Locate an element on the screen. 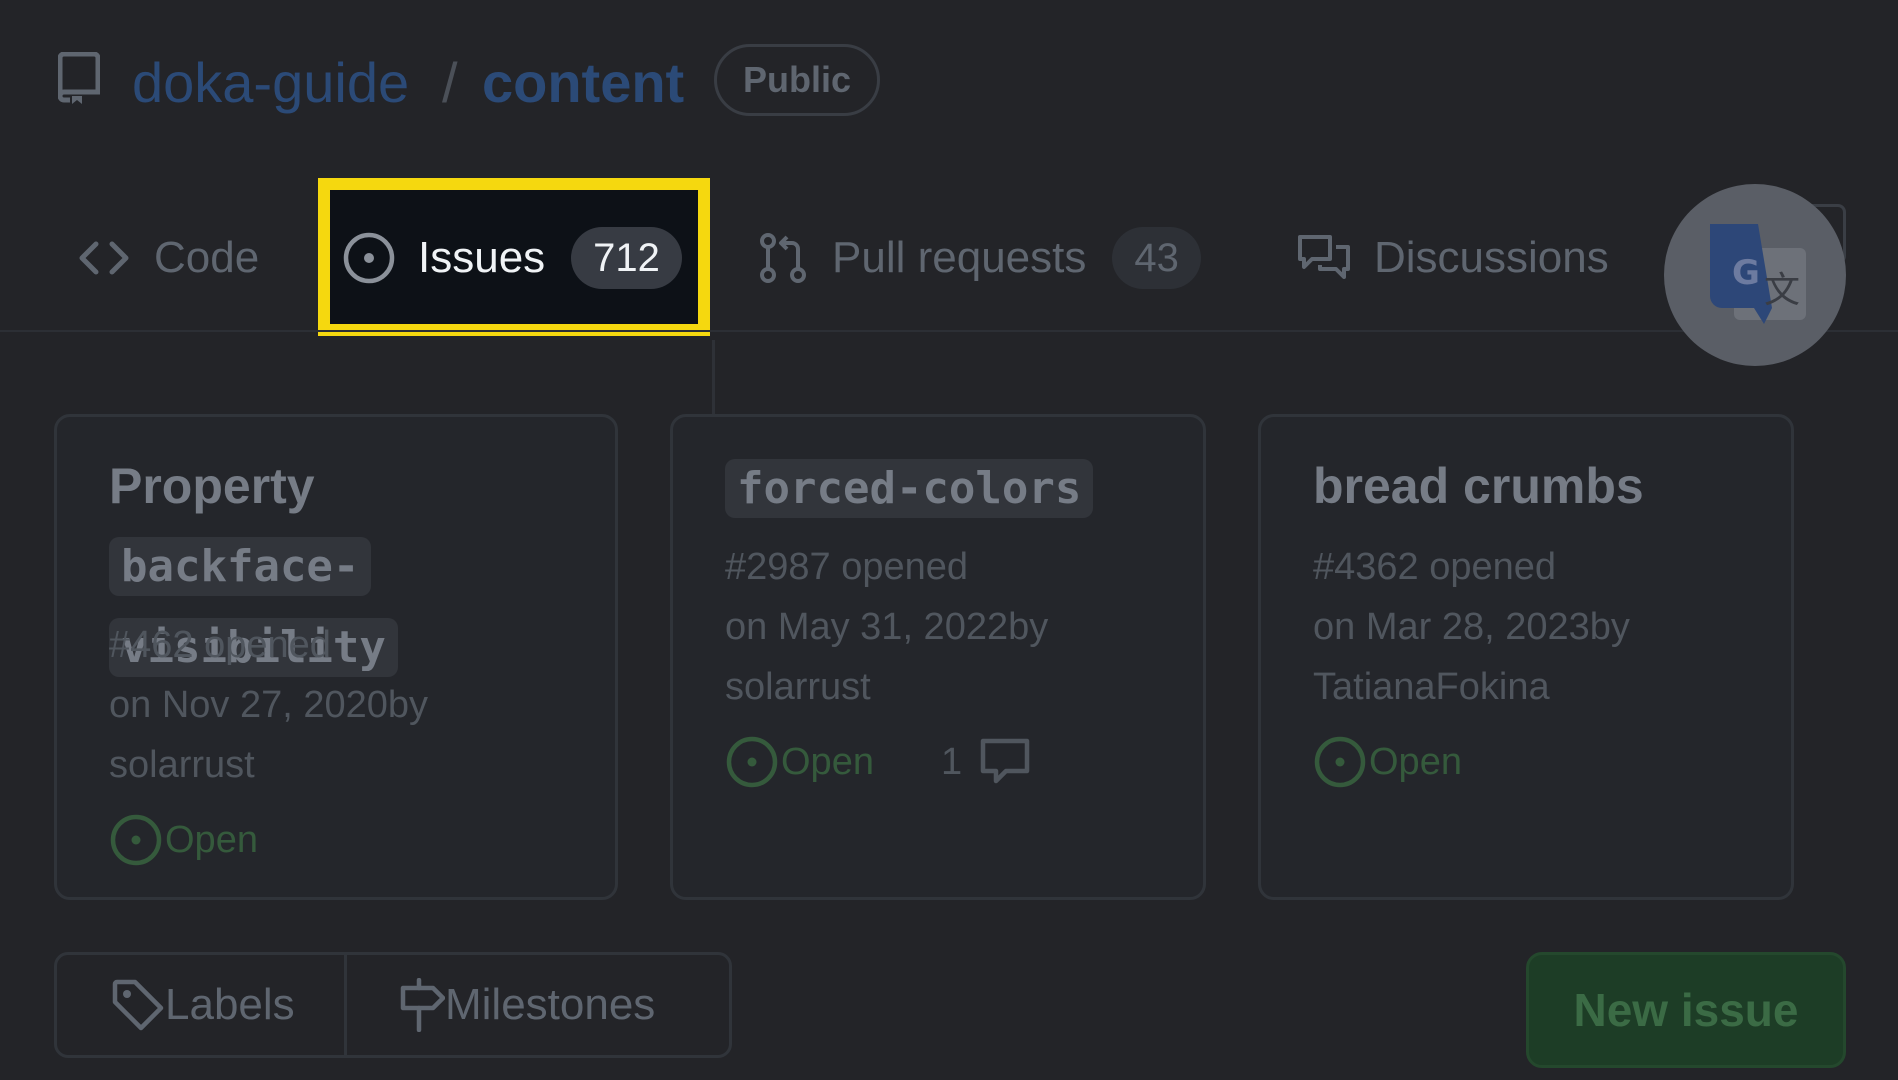 The image size is (1898, 1080). google-translate-icon: G 文 is located at coordinates (1758, 274).